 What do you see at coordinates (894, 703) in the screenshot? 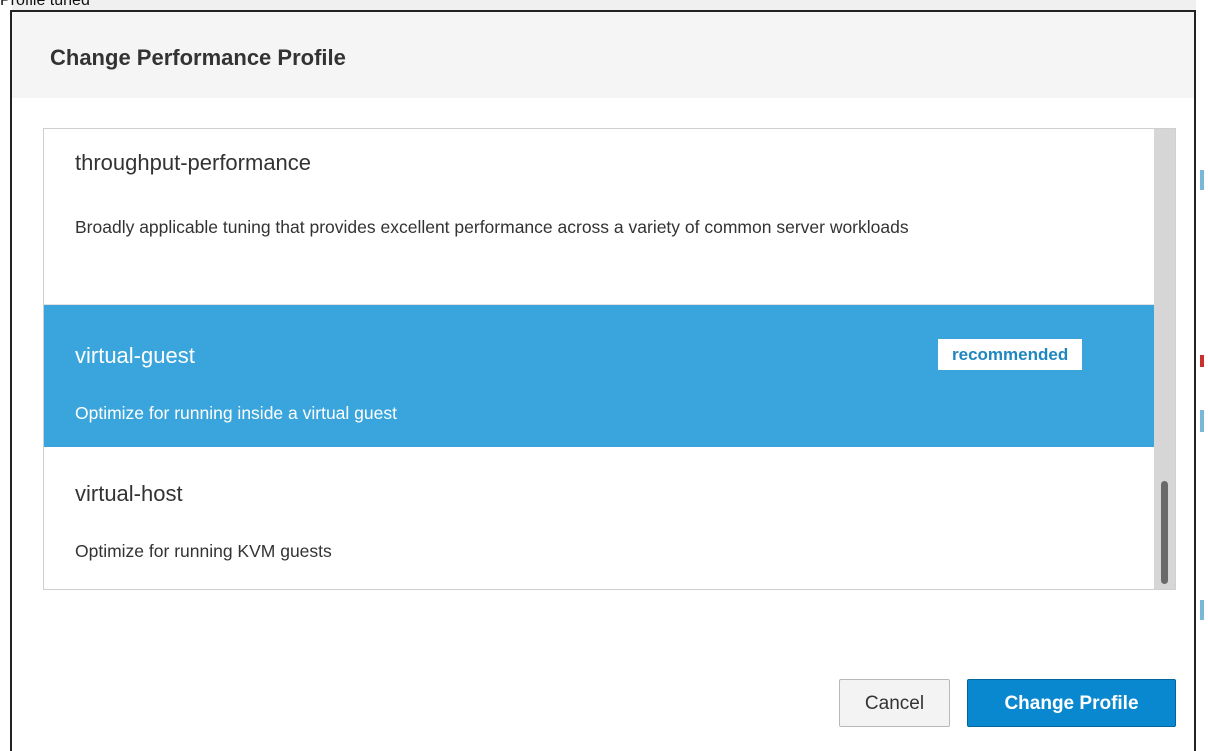
I see `cancel-button: Cancel` at bounding box center [894, 703].